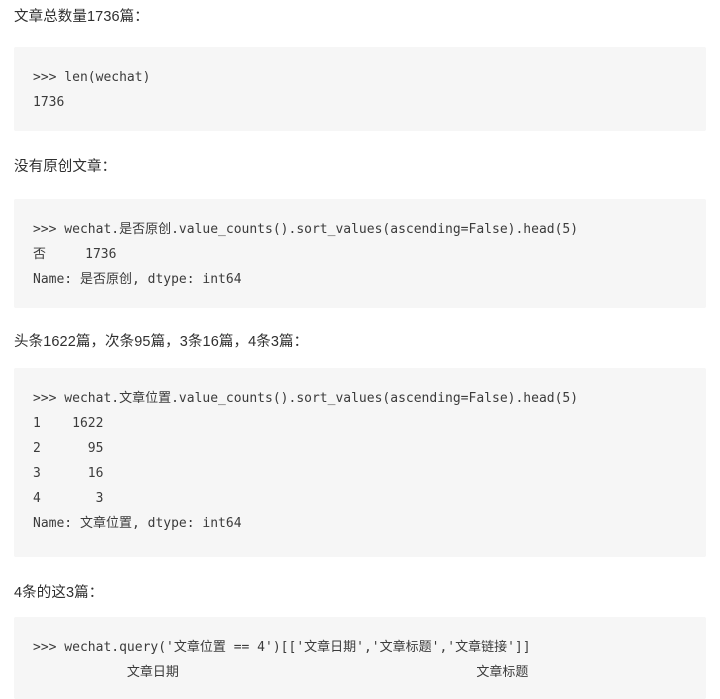 This screenshot has height=699, width=720. I want to click on code-line: 1736, so click(49, 102).